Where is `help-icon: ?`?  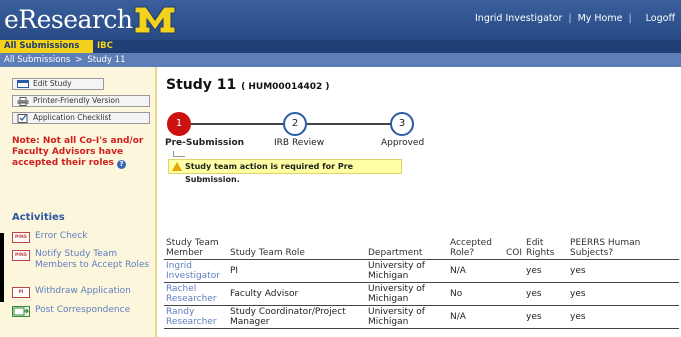 help-icon: ? is located at coordinates (122, 164).